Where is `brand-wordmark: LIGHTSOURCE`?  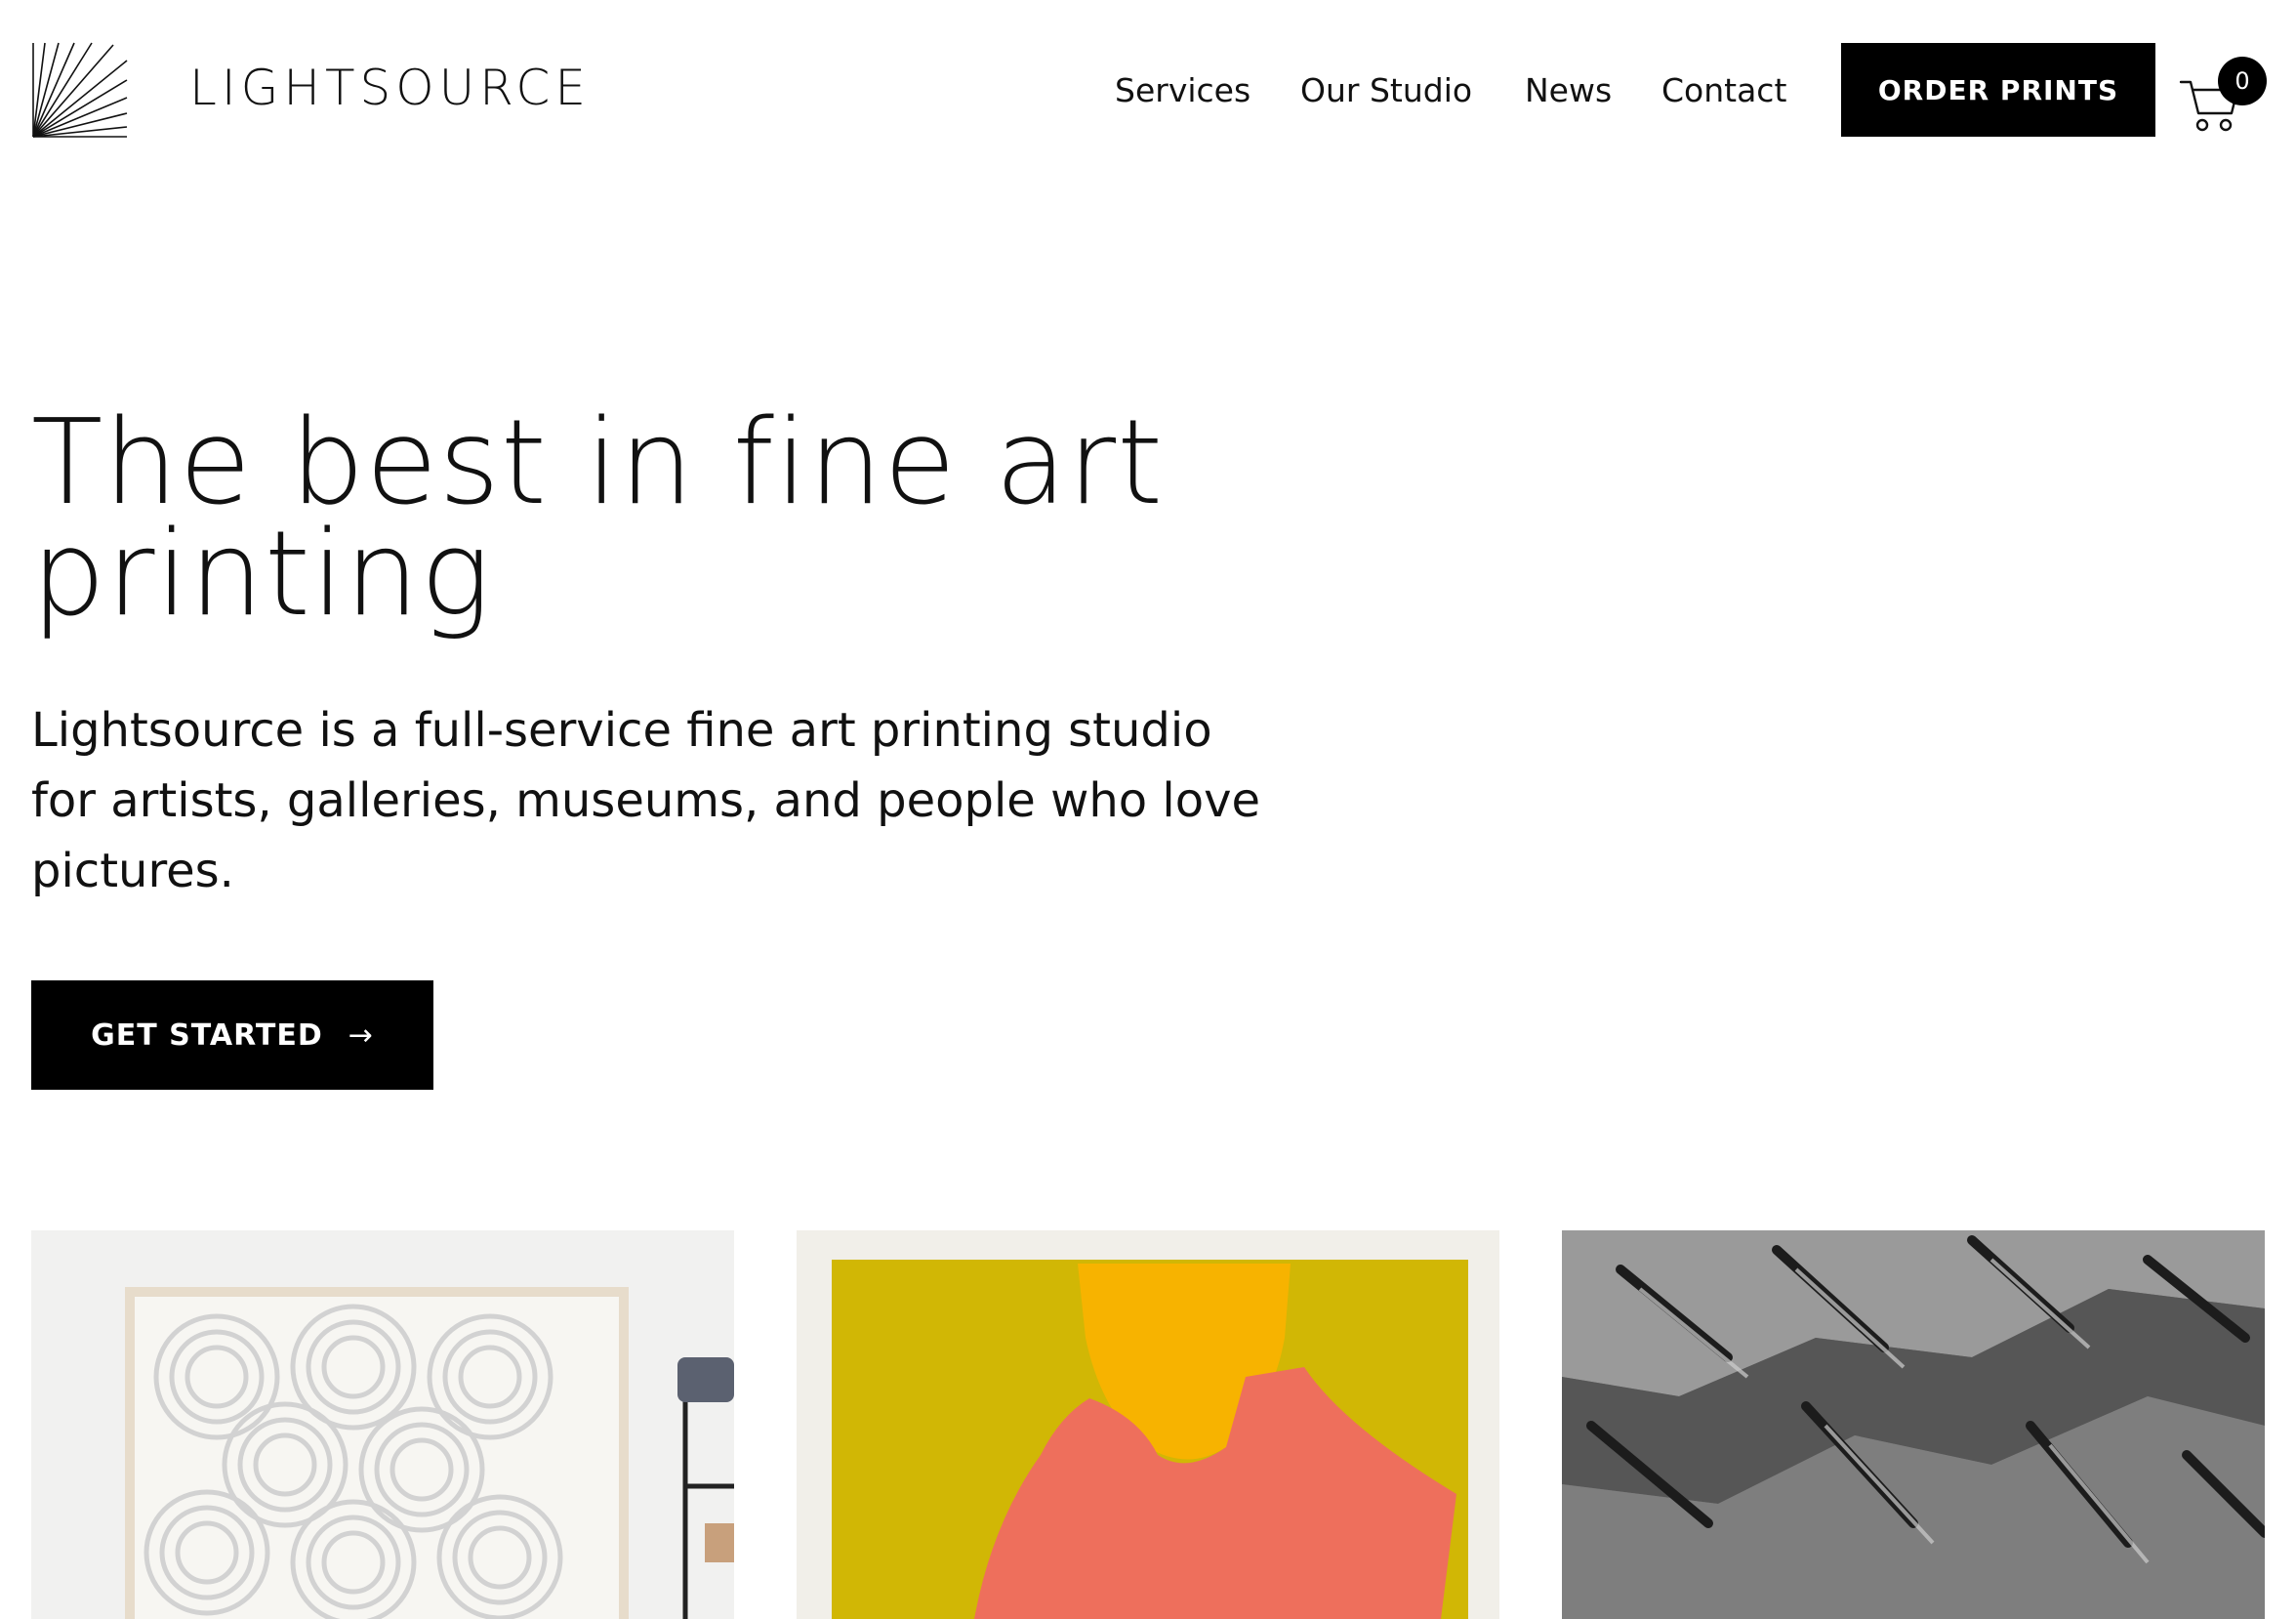 brand-wordmark: LIGHTSOURCE is located at coordinates (390, 88).